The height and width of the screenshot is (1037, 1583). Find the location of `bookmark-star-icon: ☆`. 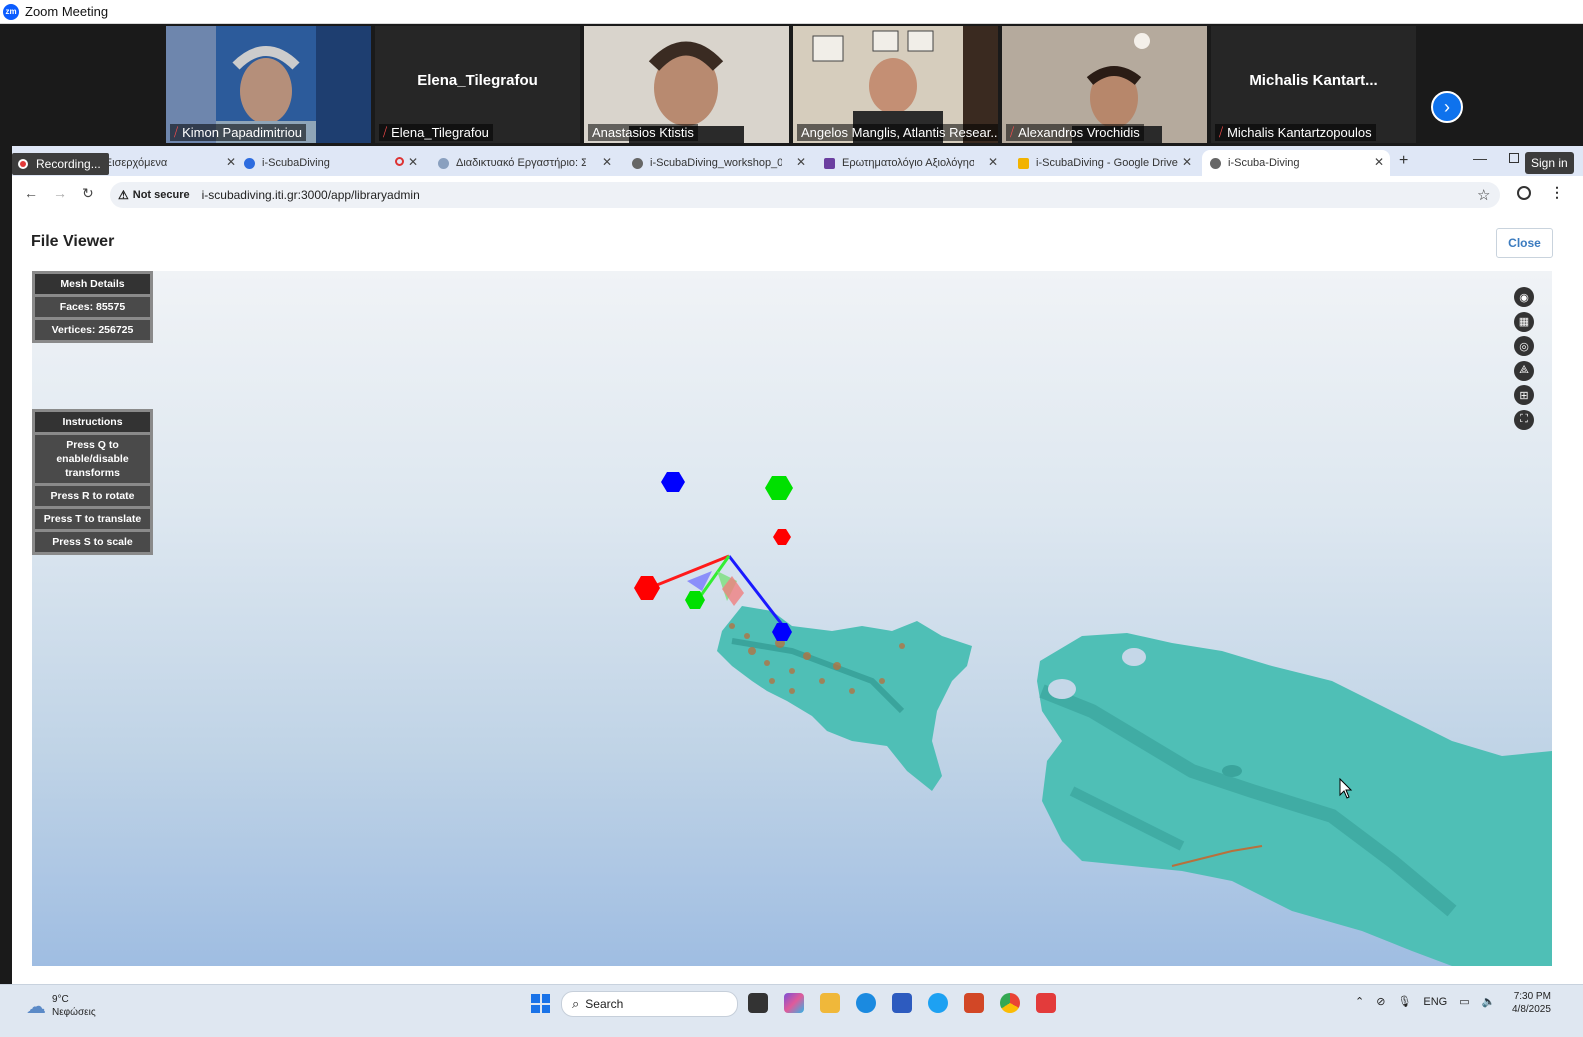

bookmark-star-icon: ☆ is located at coordinates (1483, 195).